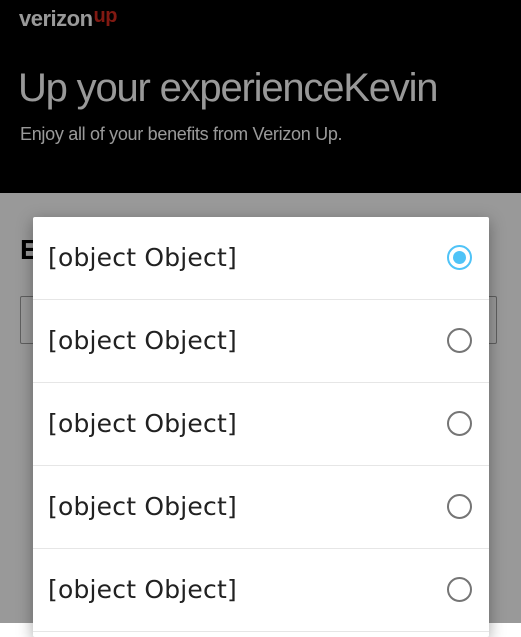 The height and width of the screenshot is (637, 521). I want to click on radio-selected-icon, so click(459, 257).